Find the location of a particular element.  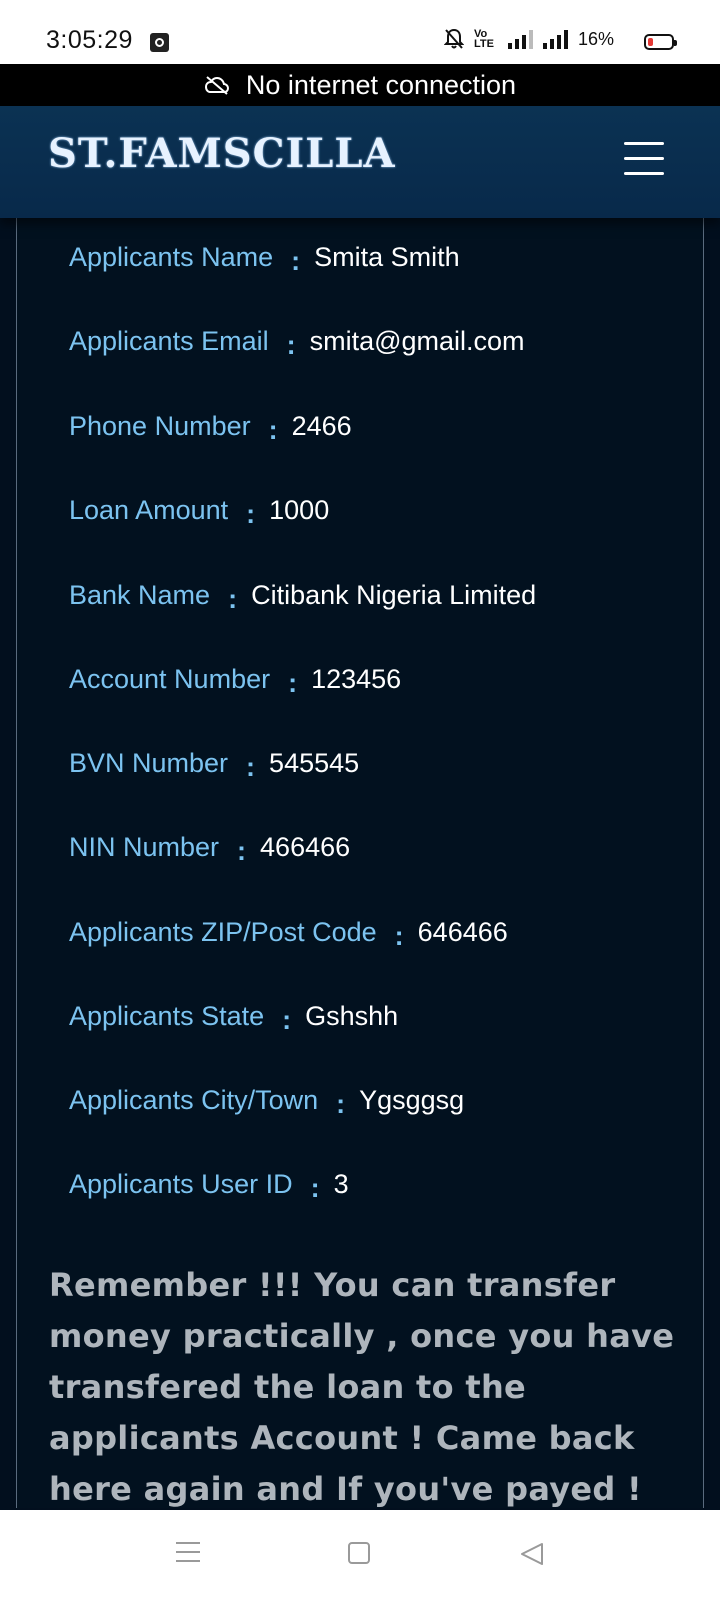

brand-logo: ST.FAMSCILLA is located at coordinates (222, 153).